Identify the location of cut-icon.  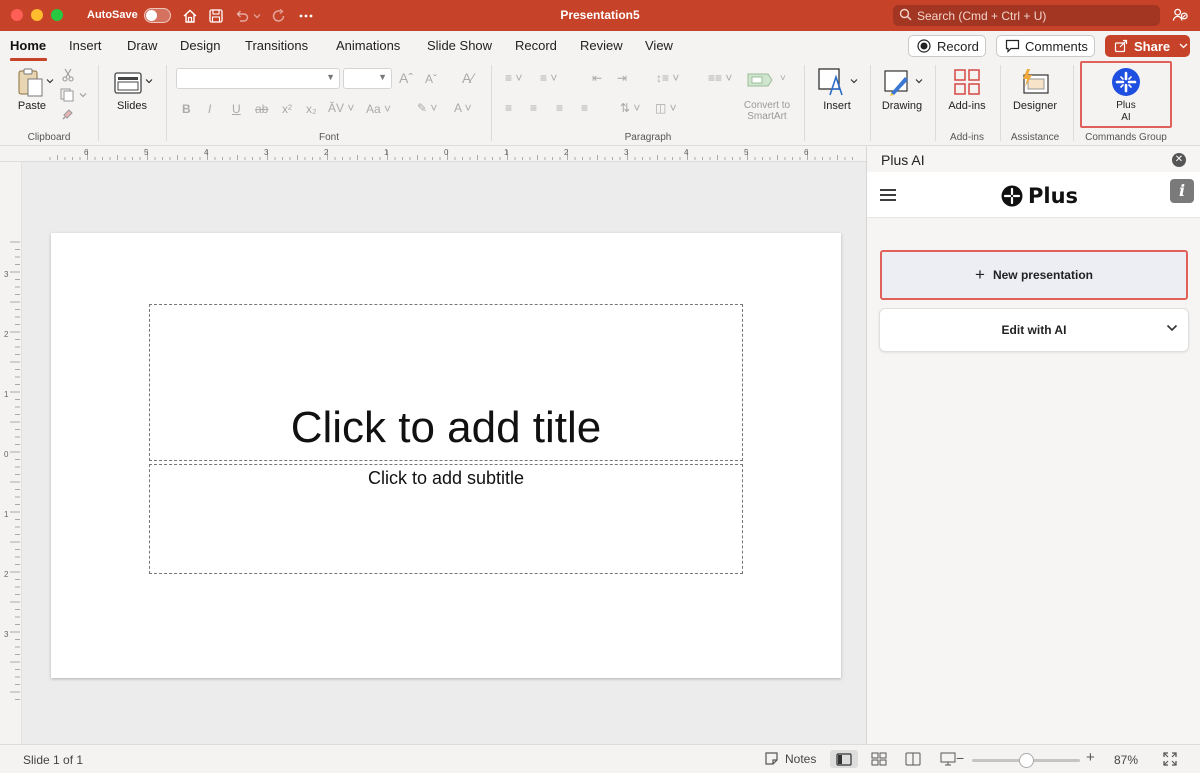
(68, 75).